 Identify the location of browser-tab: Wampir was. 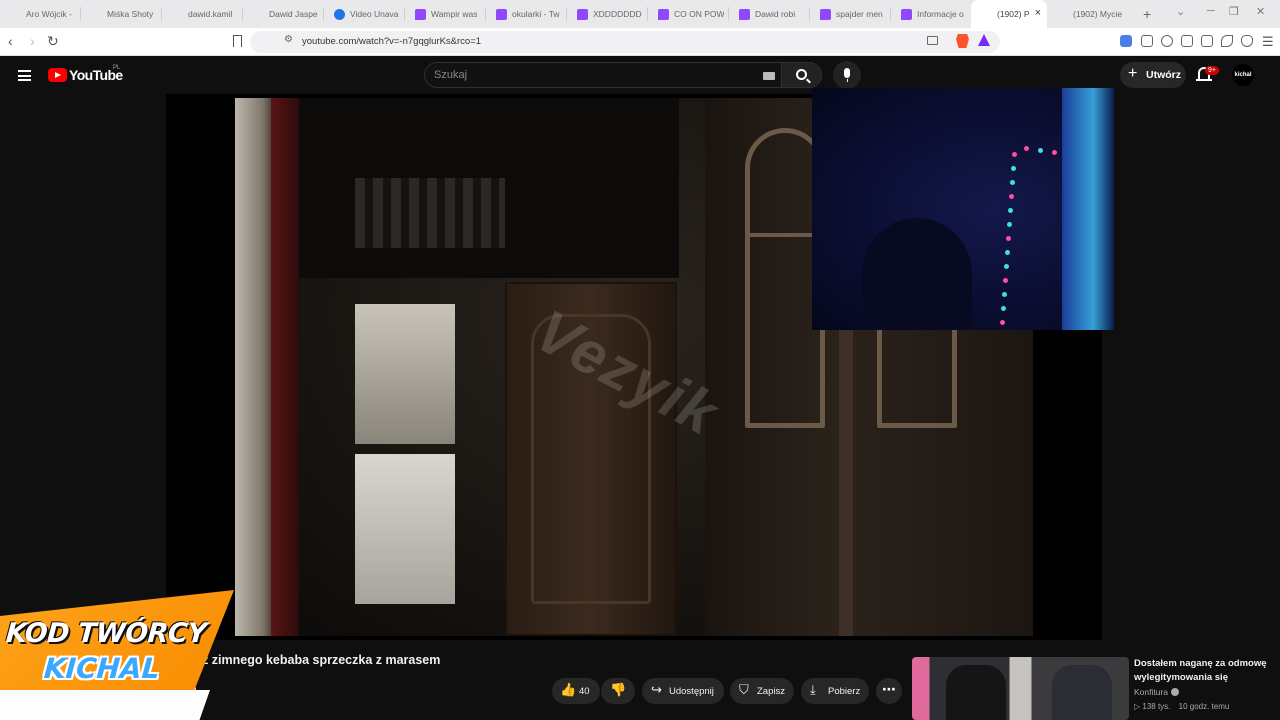
(445, 14).